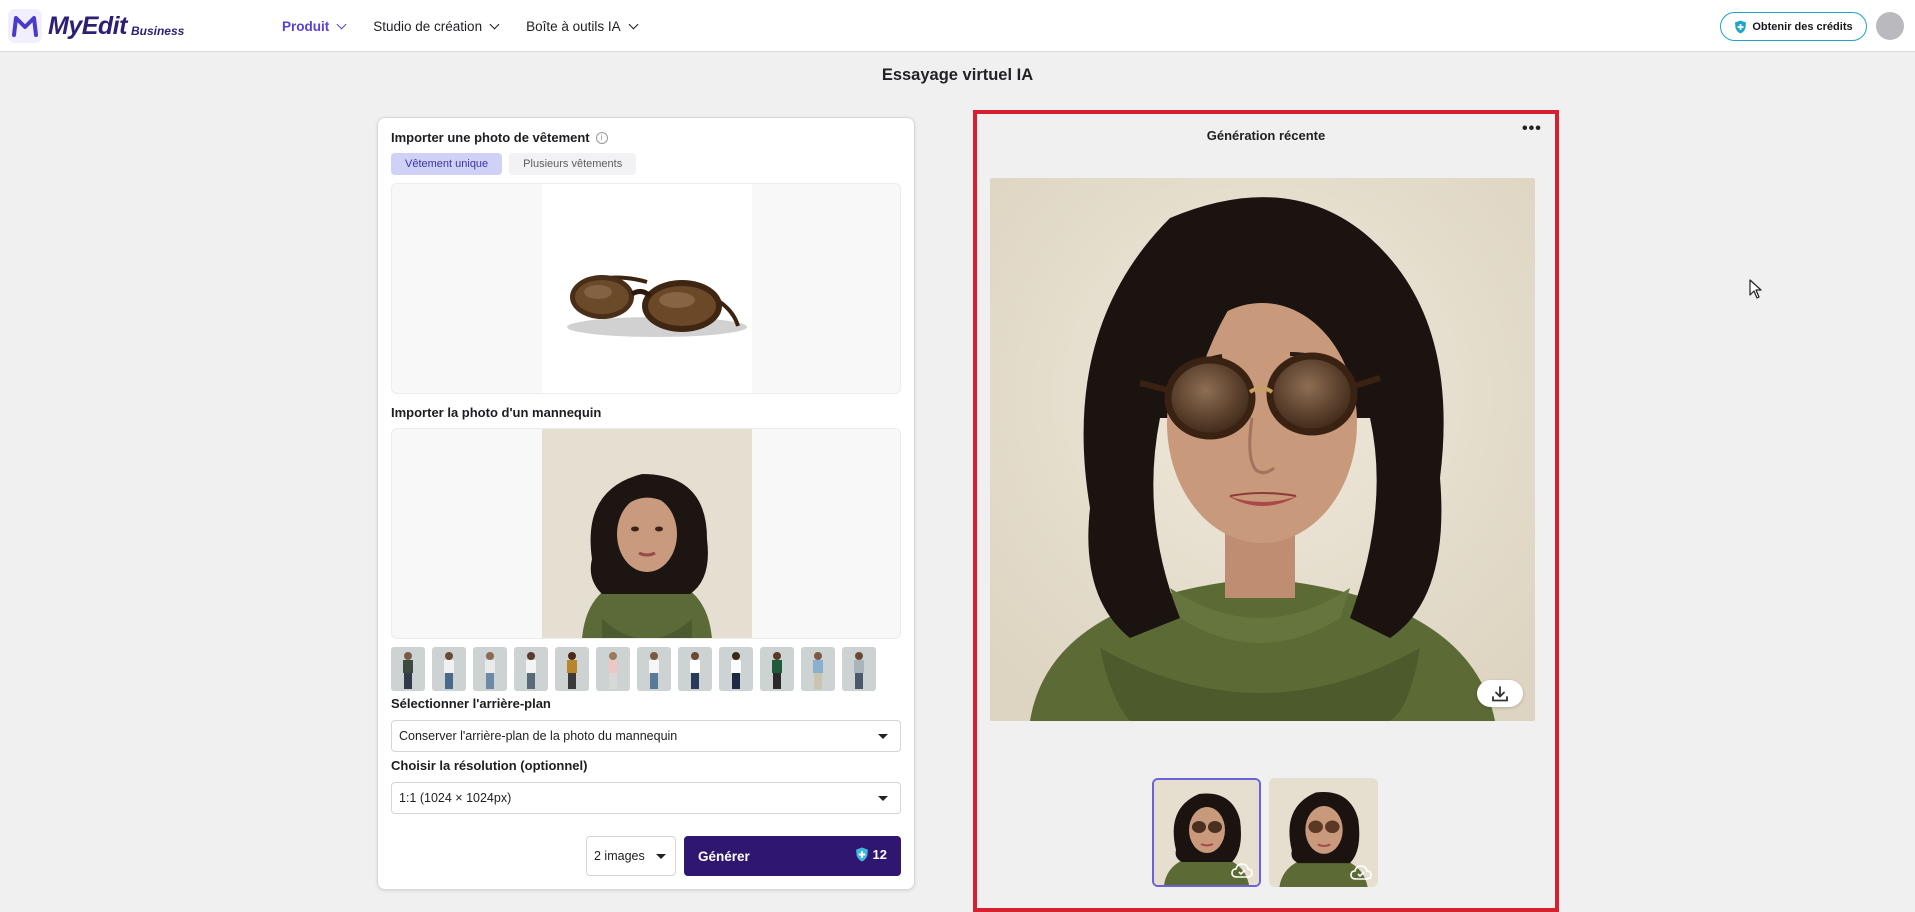 This screenshot has width=1915, height=912. Describe the element at coordinates (724, 856) in the screenshot. I see `generate-label: Générer` at that location.